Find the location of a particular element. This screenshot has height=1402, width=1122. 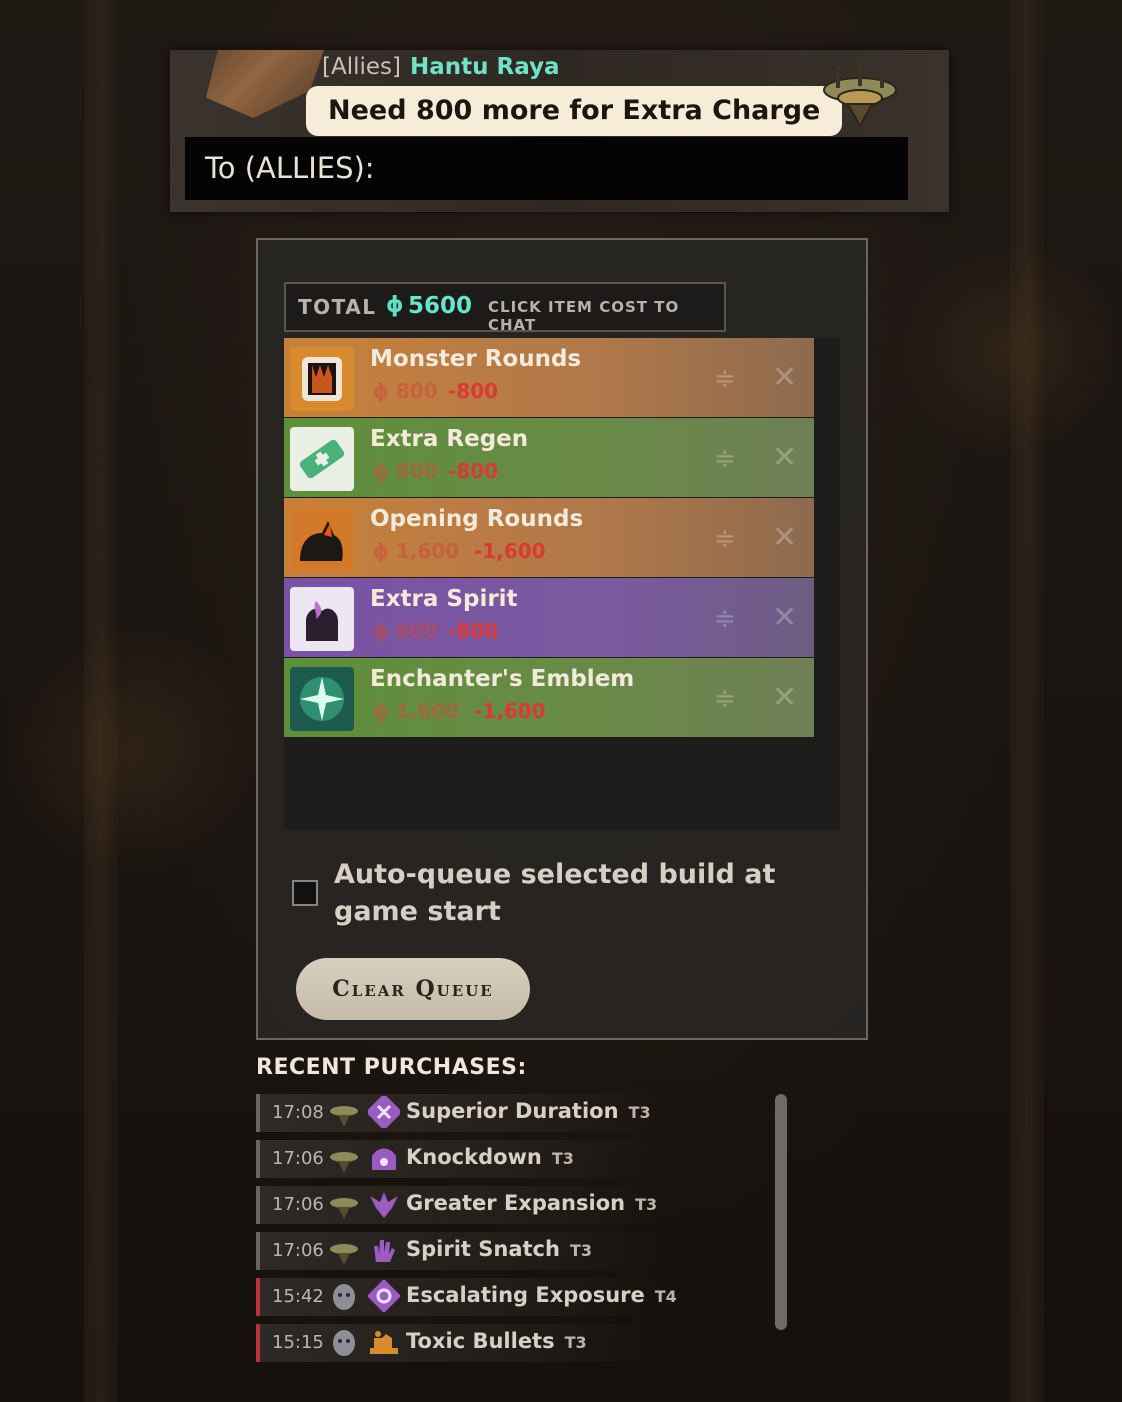

item-name: Extra Regen is located at coordinates (449, 439).